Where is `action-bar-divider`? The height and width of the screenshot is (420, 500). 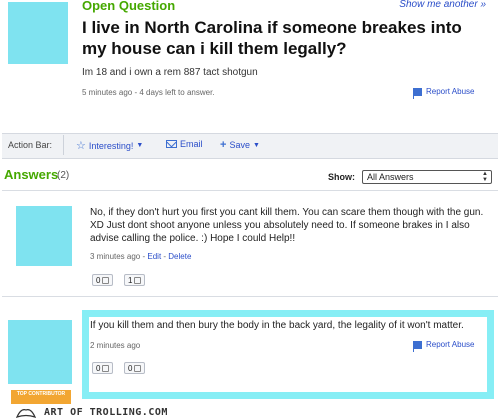
action-bar-divider is located at coordinates (63, 145).